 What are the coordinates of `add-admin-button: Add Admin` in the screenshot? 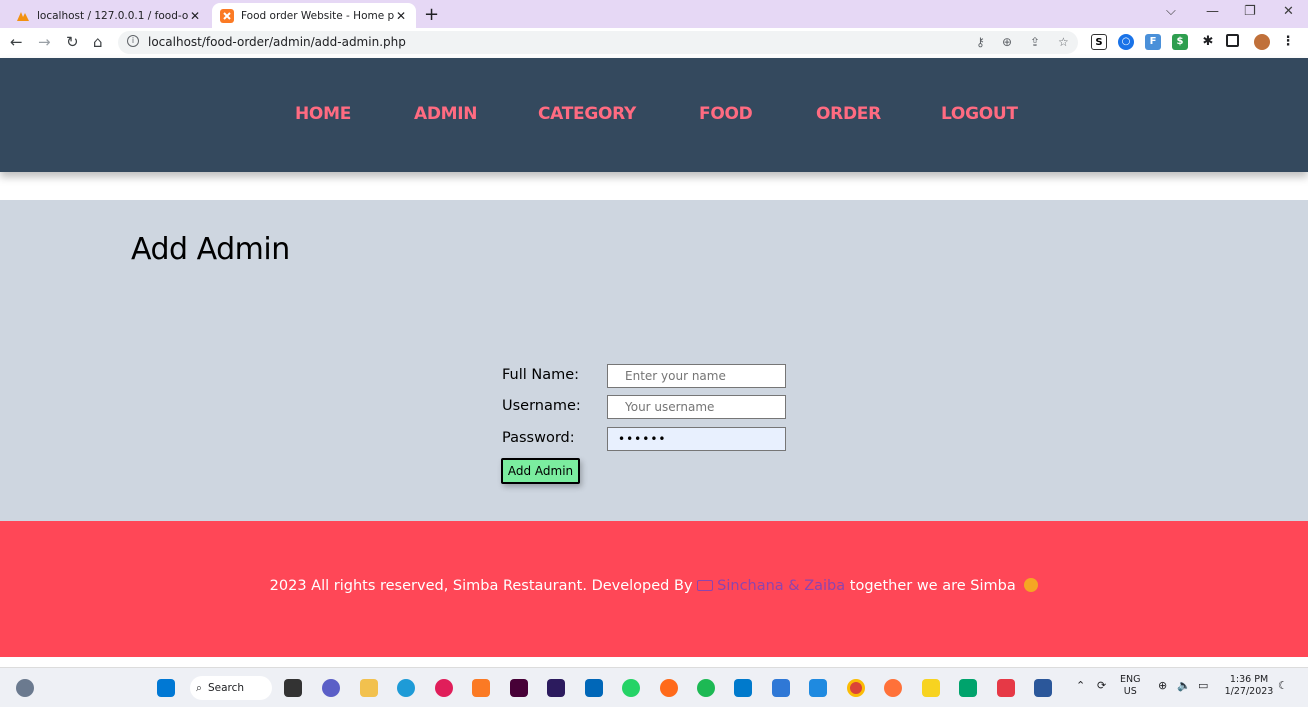 It's located at (540, 471).